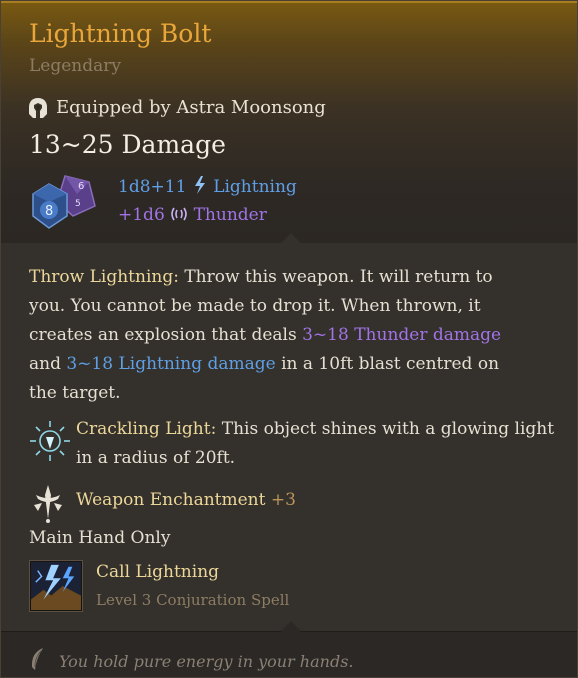 This screenshot has width=578, height=678. What do you see at coordinates (179, 214) in the screenshot?
I see `thunder-icon` at bounding box center [179, 214].